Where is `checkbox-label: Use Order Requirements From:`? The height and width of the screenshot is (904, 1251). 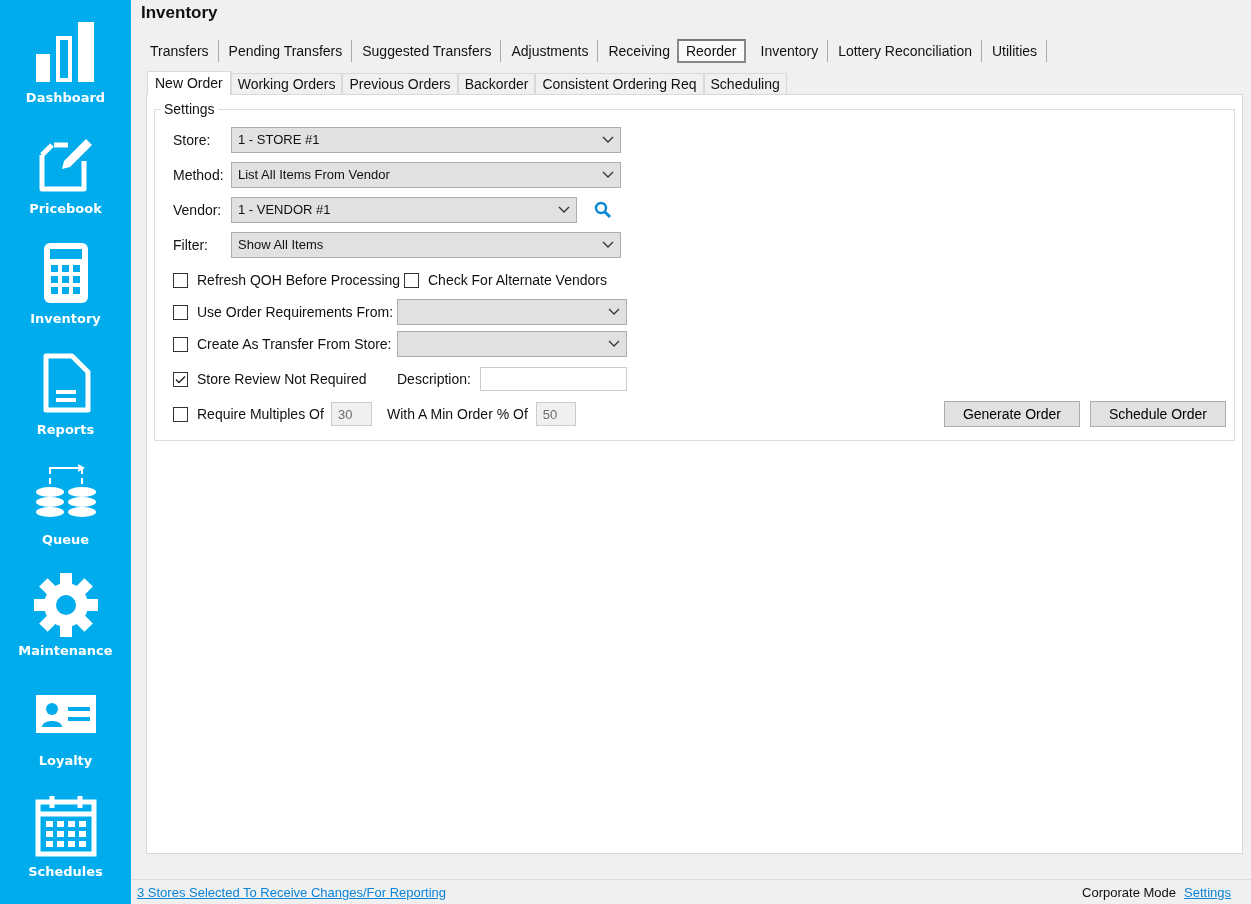
checkbox-label: Use Order Requirements From: is located at coordinates (296, 312).